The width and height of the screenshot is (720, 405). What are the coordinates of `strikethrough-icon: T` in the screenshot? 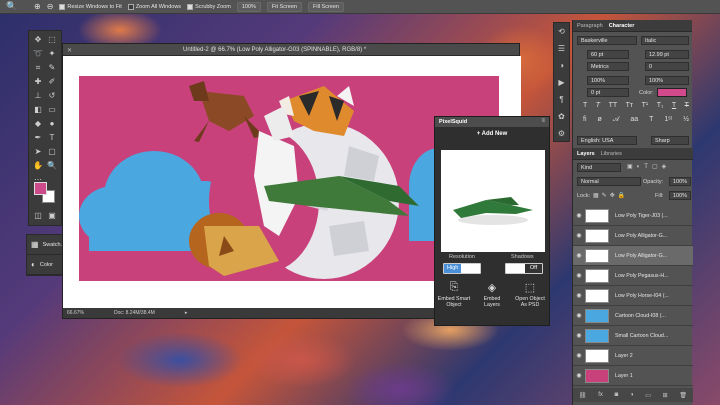 It's located at (687, 105).